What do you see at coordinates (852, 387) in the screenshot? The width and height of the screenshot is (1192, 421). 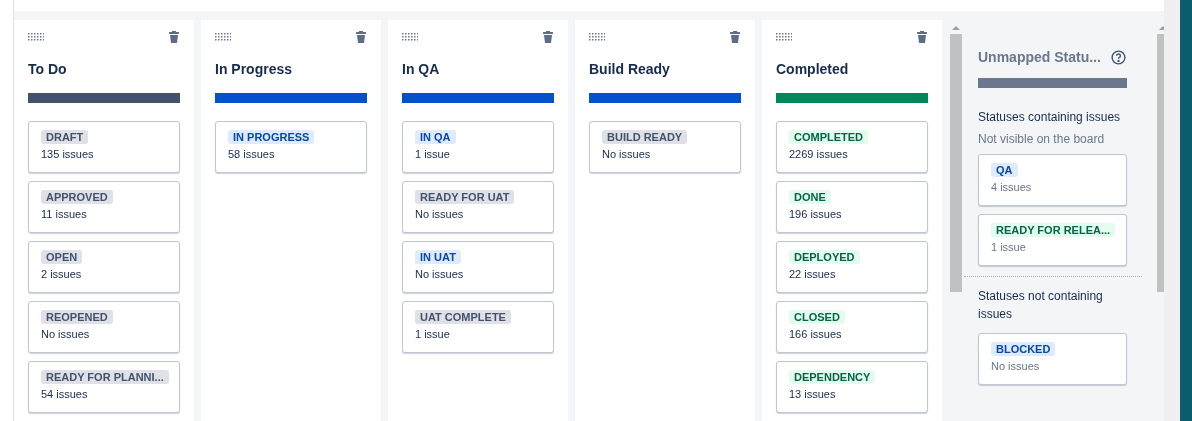 I see `status-card: DEPENDENCY 13 issues` at bounding box center [852, 387].